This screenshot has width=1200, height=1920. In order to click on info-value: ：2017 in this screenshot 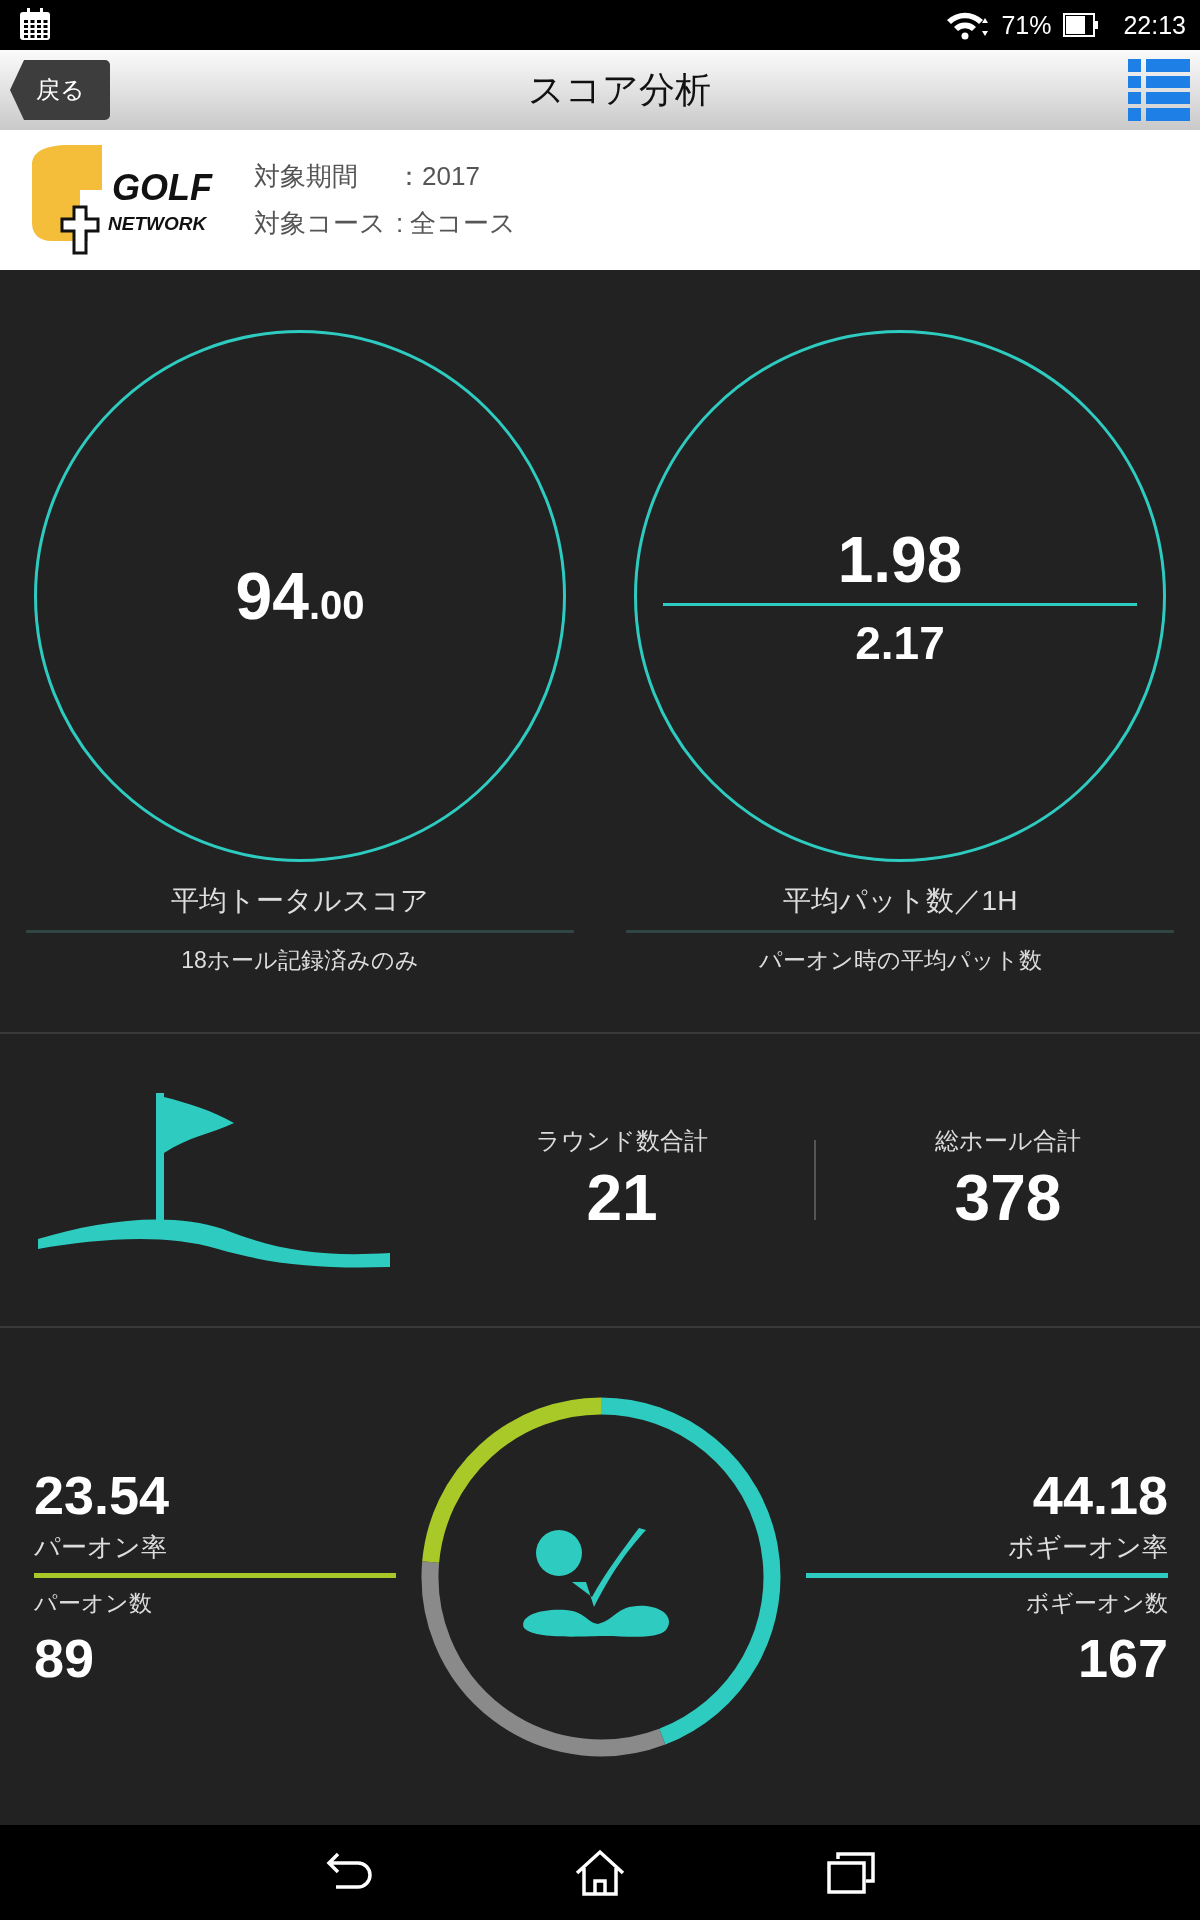, I will do `click(438, 176)`.